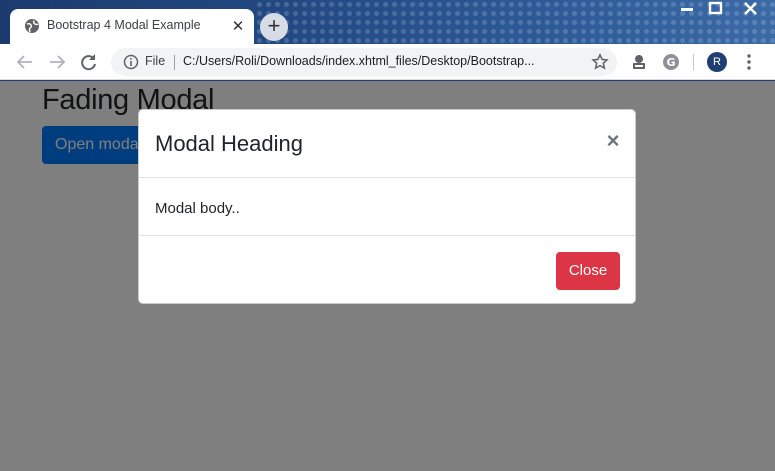 Image resolution: width=775 pixels, height=471 pixels. What do you see at coordinates (613, 141) in the screenshot?
I see `modal-close-icon: ×` at bounding box center [613, 141].